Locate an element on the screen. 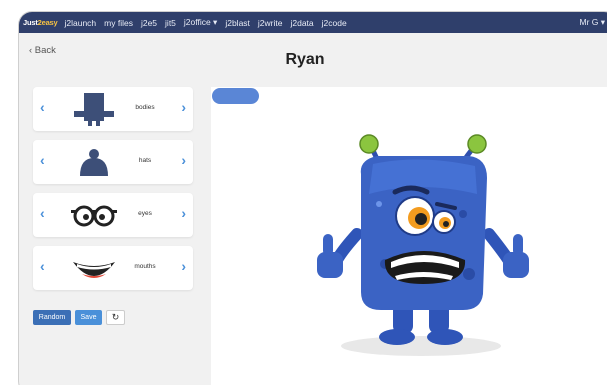 This screenshot has width=607, height=385. part-row-eyes: ‹ eyes › is located at coordinates (113, 215).